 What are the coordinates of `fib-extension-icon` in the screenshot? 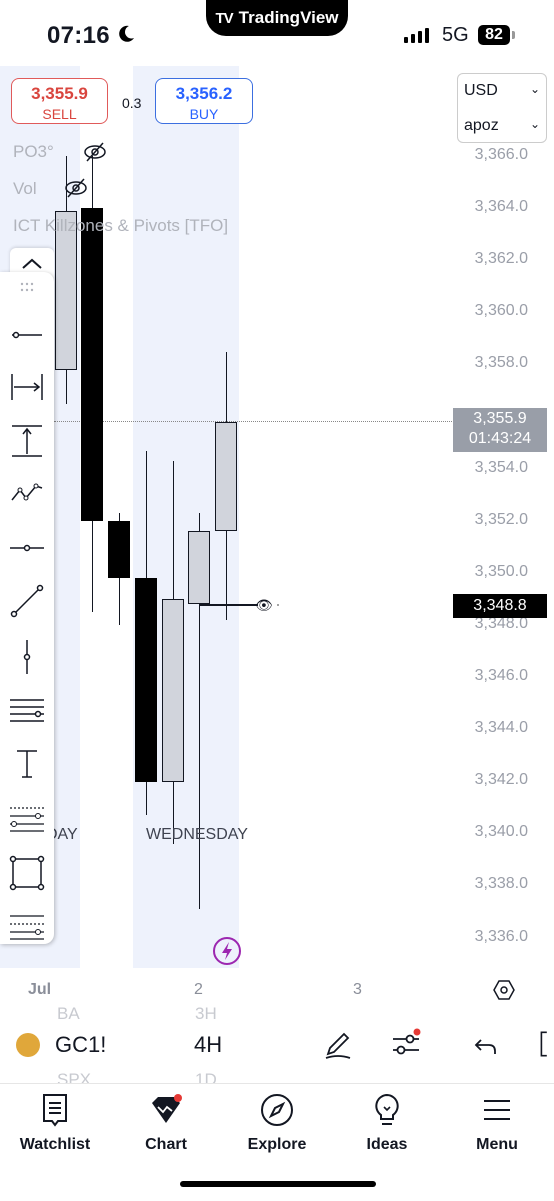 It's located at (27, 927).